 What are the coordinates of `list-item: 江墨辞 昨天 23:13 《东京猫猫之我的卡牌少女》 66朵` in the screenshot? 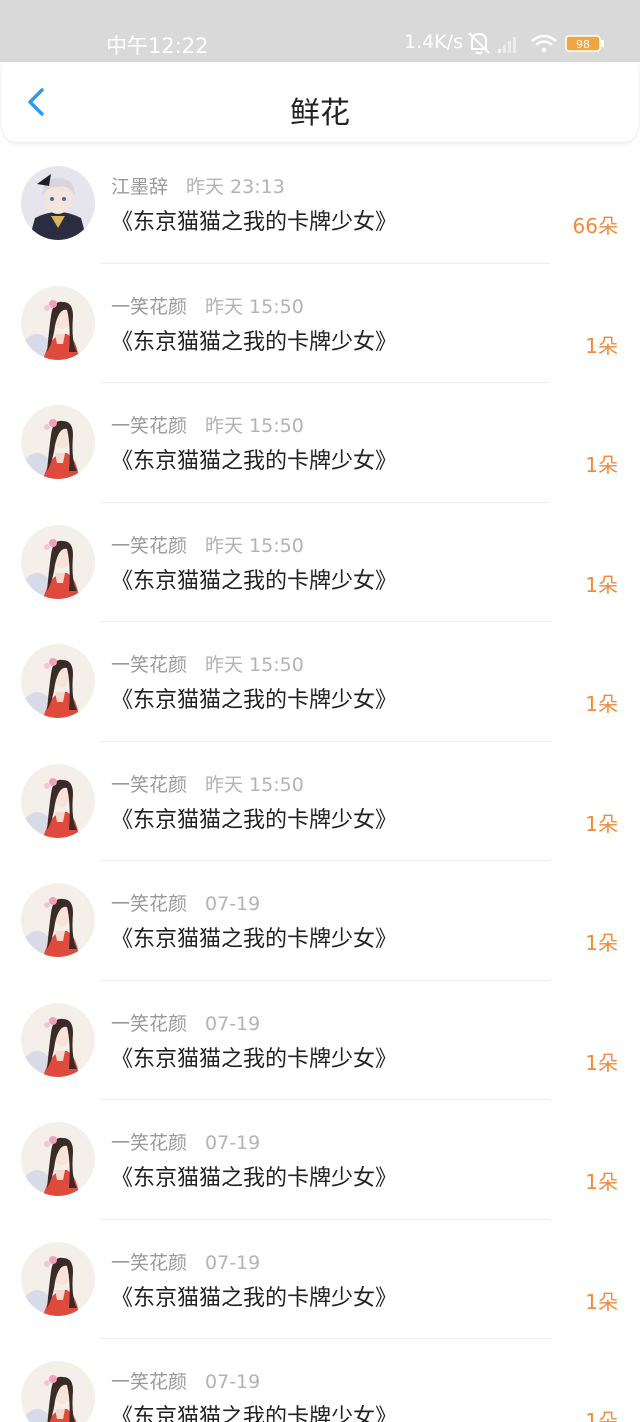 It's located at (320, 204).